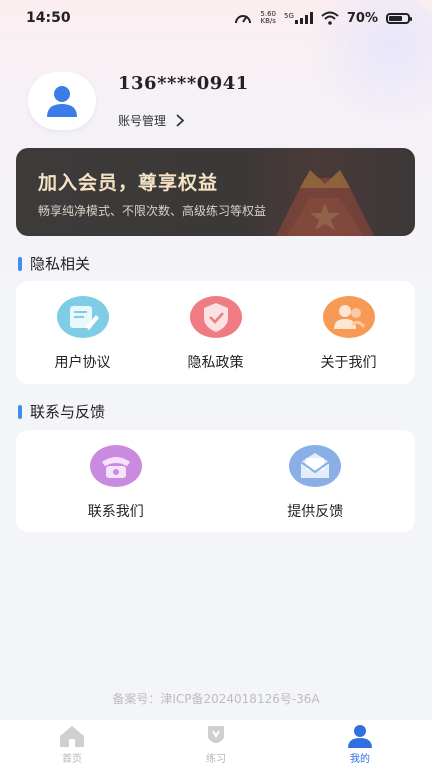  I want to click on contact-us-item: 联系我们, so click(116, 482).